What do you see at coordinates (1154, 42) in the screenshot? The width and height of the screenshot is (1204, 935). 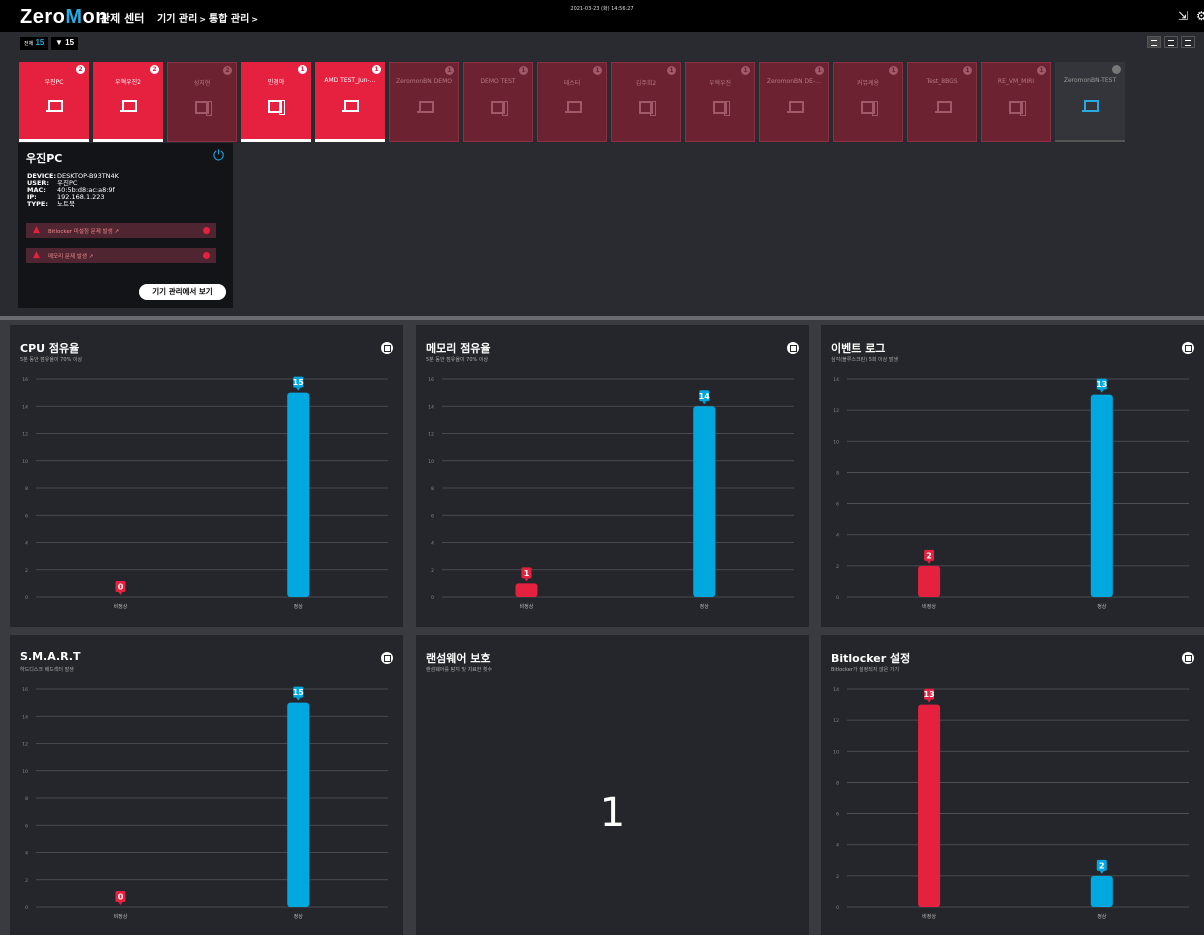 I see `view-large-button` at bounding box center [1154, 42].